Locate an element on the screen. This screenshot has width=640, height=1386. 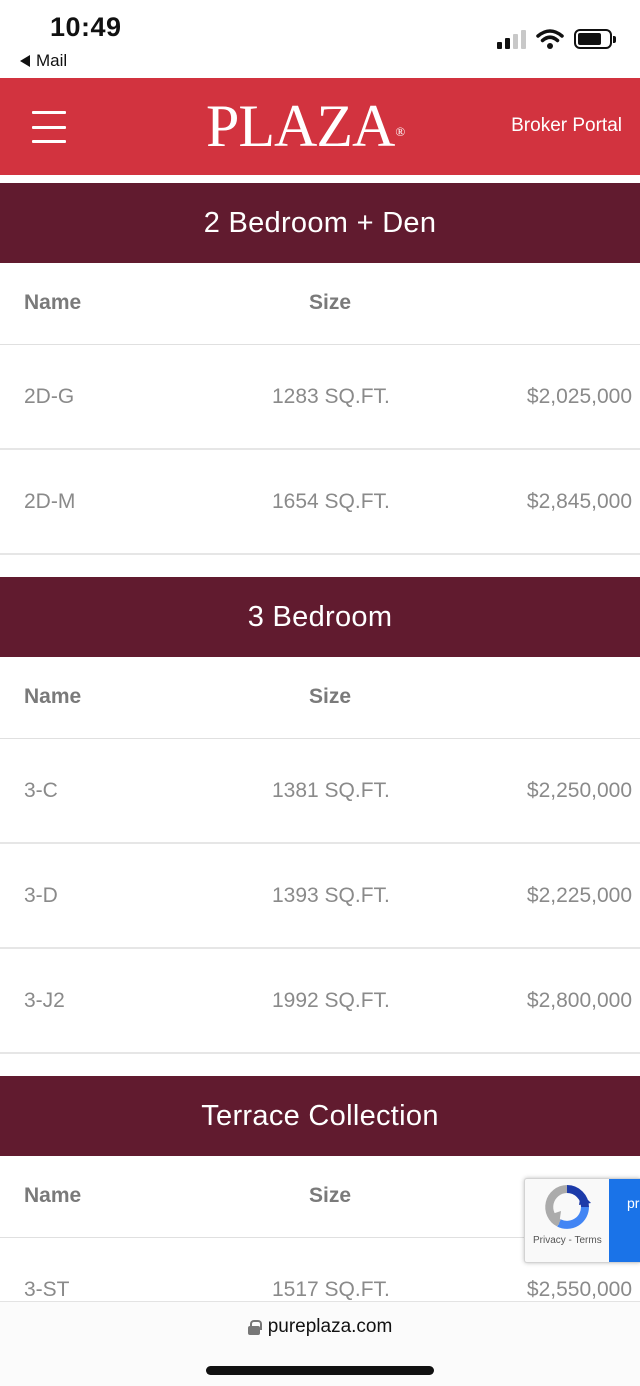
recaptcha-logo: Privacy - Terms is located at coordinates (567, 1220).